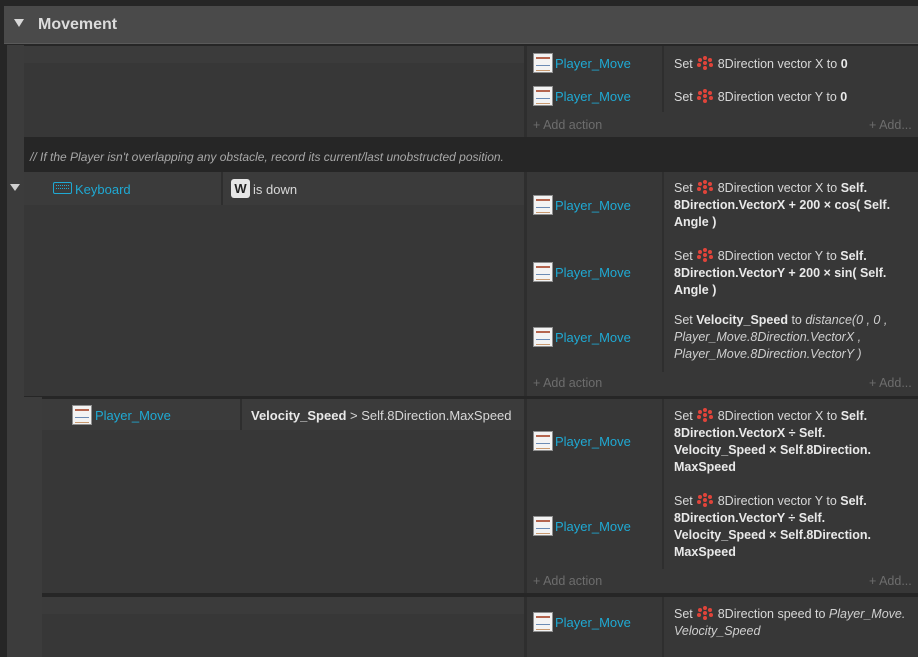  I want to click on condition-object-name: Keyboard, so click(103, 189).